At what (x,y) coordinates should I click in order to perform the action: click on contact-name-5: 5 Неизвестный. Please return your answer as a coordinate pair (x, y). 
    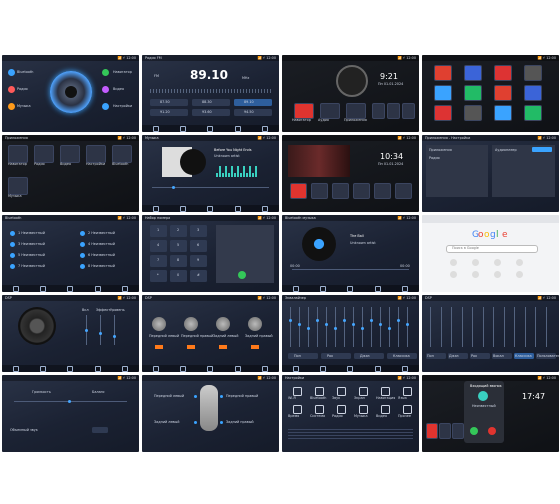
    Looking at the image, I should click on (31, 255).